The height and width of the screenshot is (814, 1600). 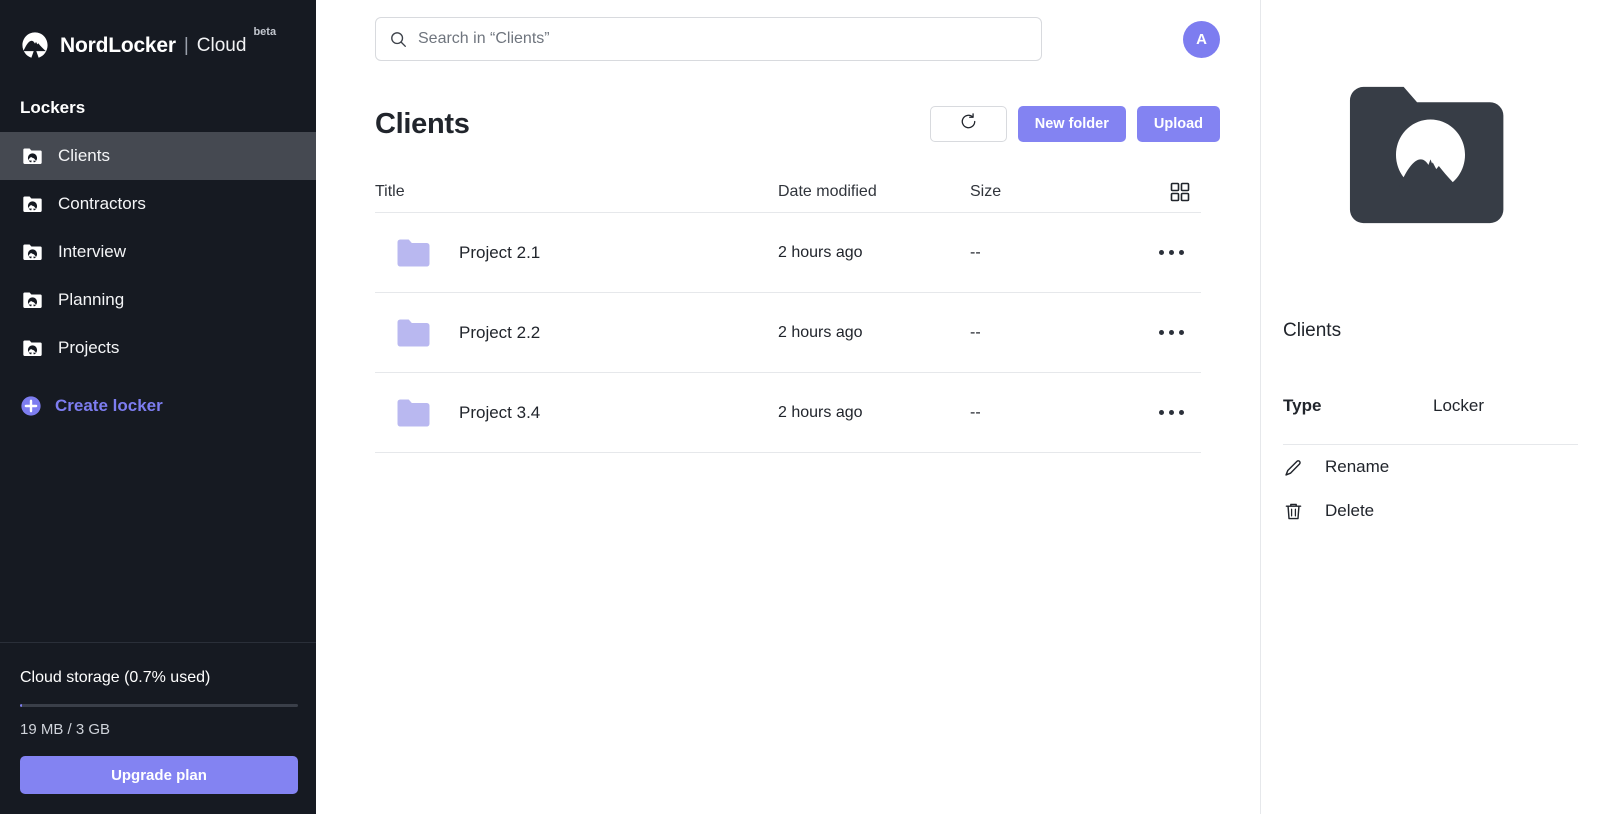 I want to click on column-header-title: Title, so click(x=576, y=192).